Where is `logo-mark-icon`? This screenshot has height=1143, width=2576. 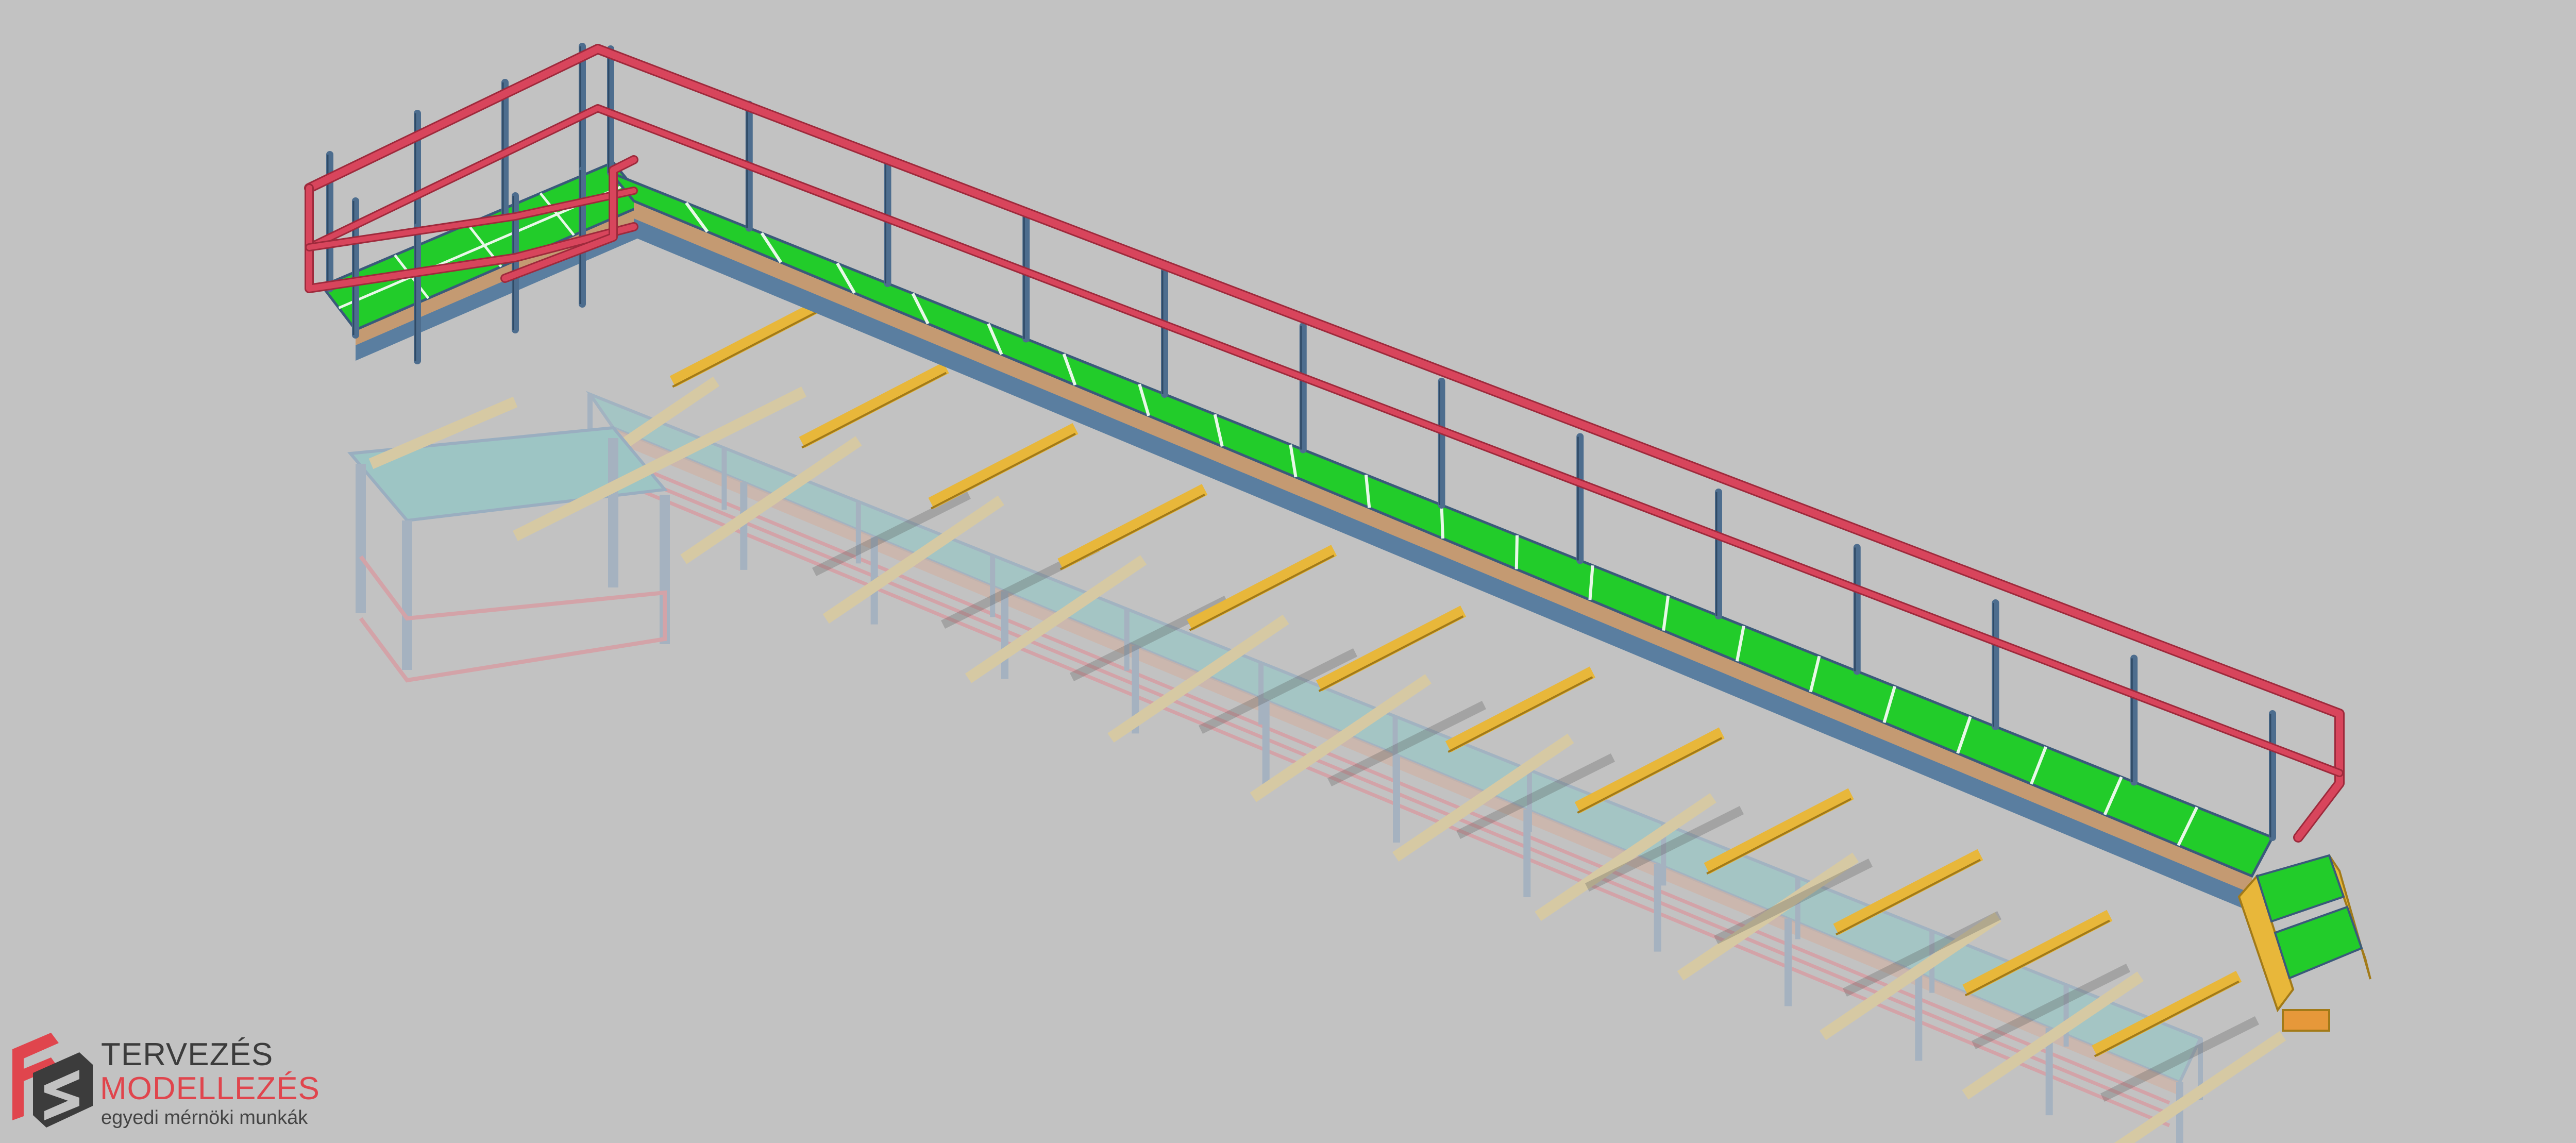 logo-mark-icon is located at coordinates (52, 1080).